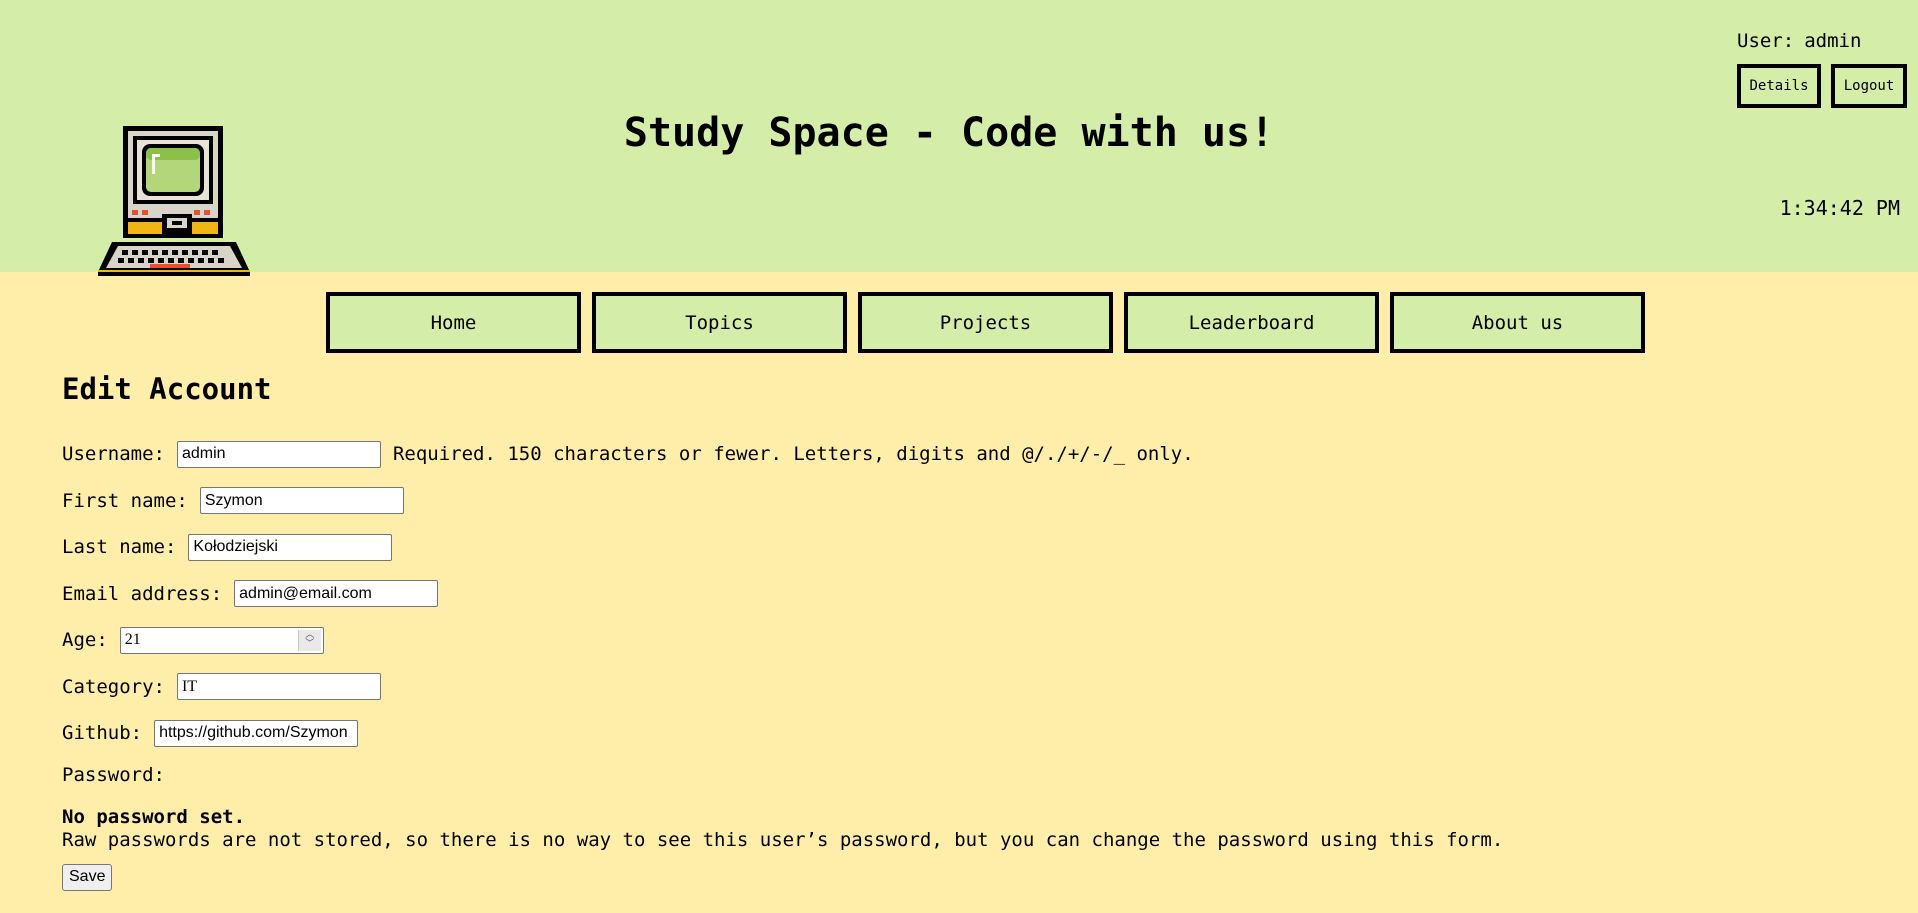 The width and height of the screenshot is (1918, 913). Describe the element at coordinates (154, 816) in the screenshot. I see `password-status: No password set.` at that location.